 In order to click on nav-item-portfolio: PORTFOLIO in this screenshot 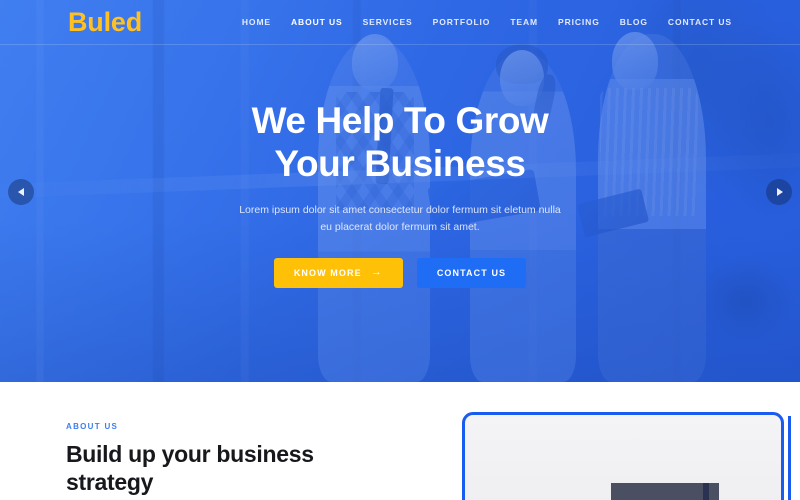, I will do `click(462, 22)`.